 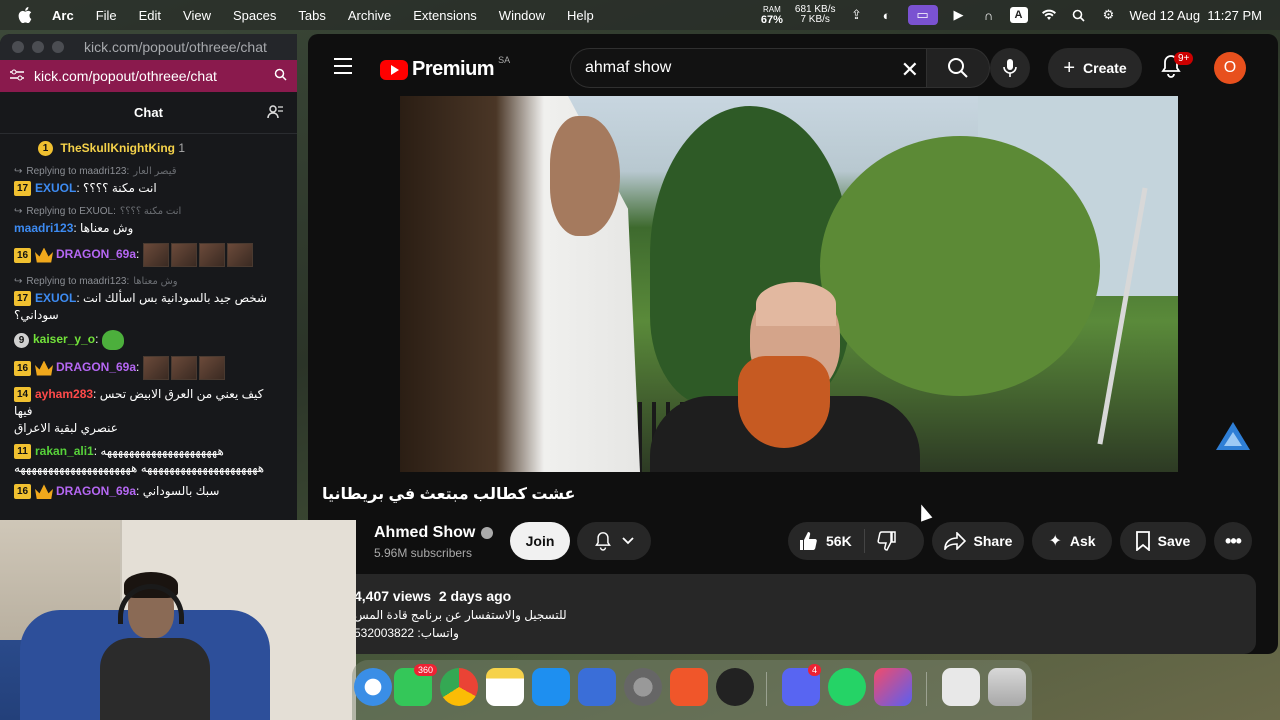 I want to click on search-button, so click(x=958, y=68).